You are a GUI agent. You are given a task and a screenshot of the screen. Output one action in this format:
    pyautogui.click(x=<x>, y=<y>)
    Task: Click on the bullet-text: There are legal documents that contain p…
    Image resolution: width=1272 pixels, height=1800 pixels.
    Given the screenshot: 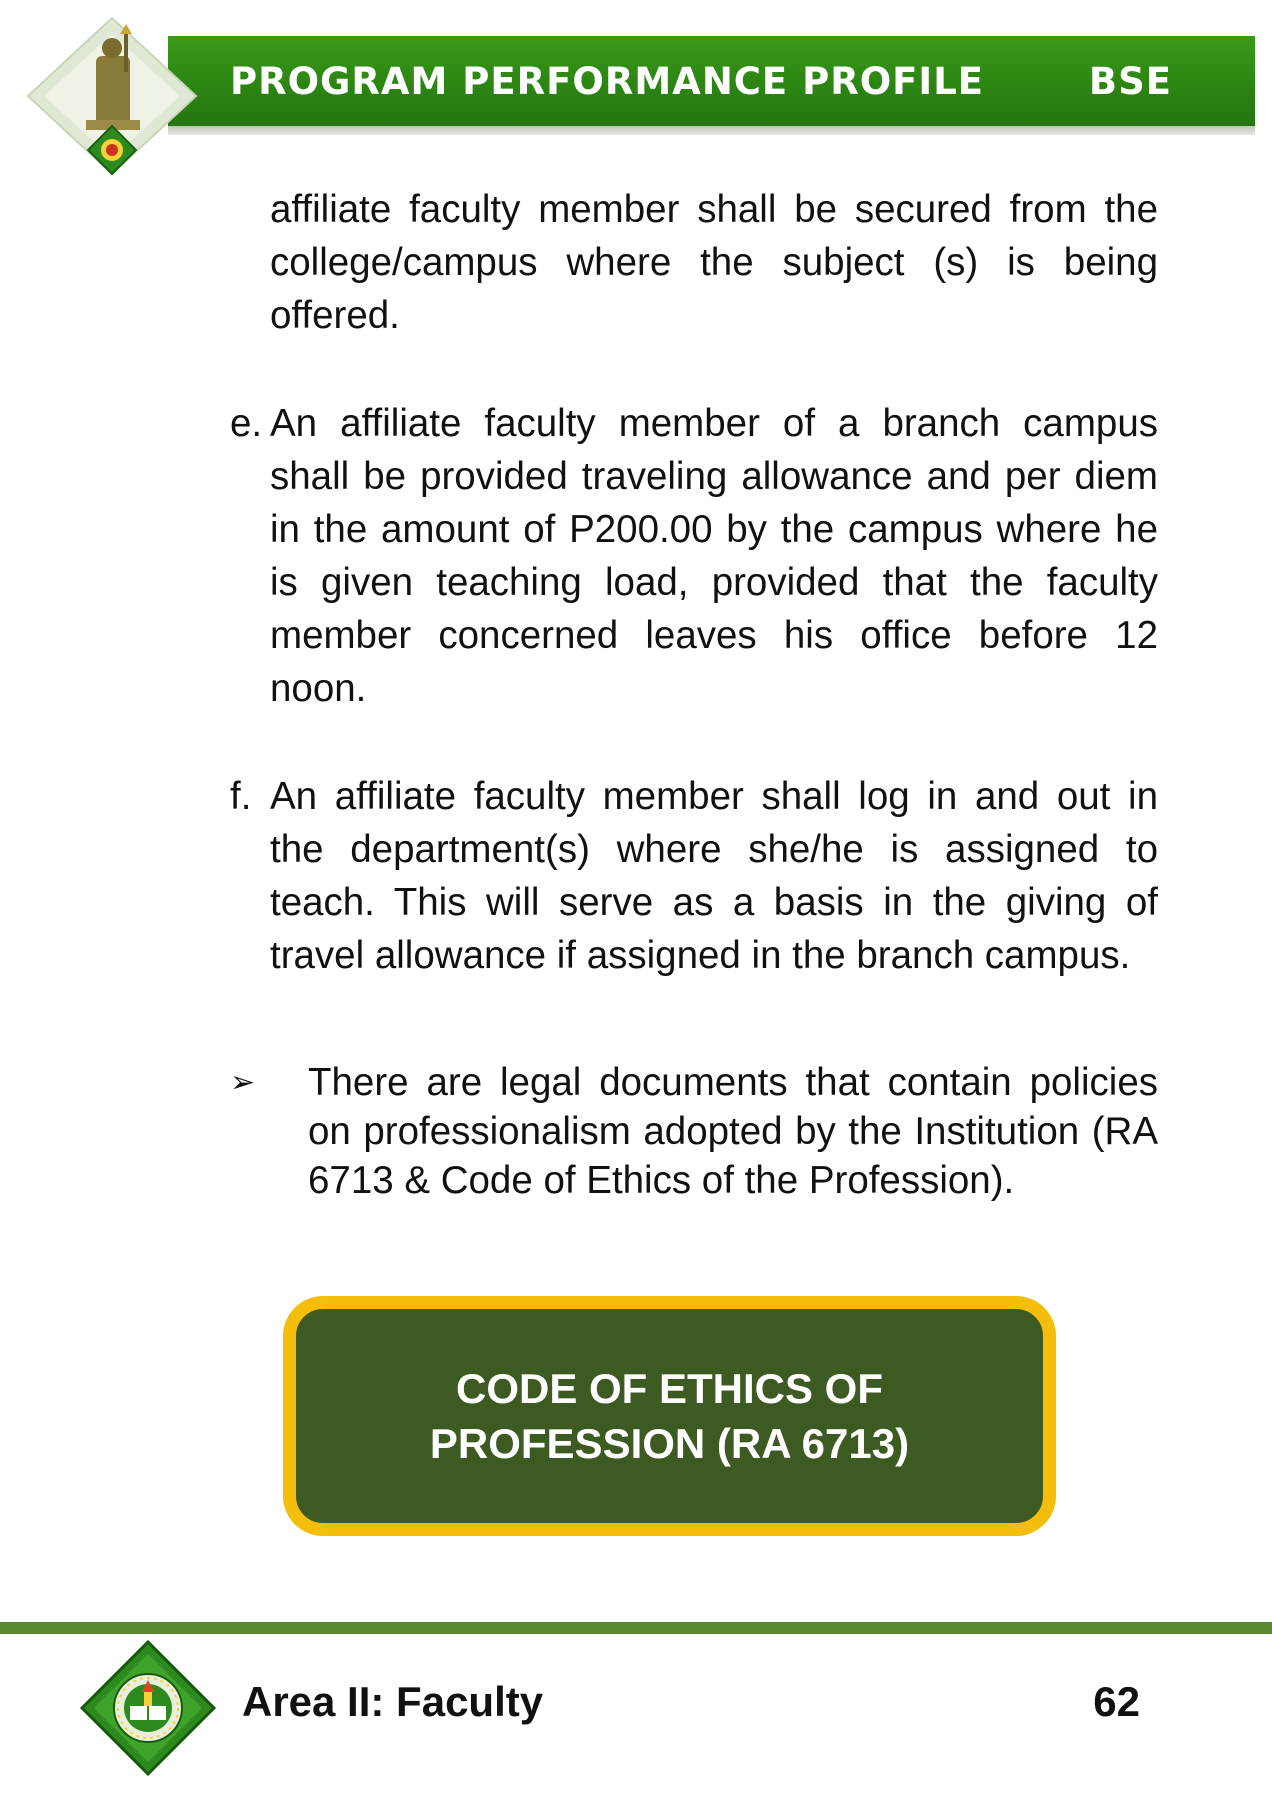 What is the action you would take?
    pyautogui.click(x=733, y=1131)
    